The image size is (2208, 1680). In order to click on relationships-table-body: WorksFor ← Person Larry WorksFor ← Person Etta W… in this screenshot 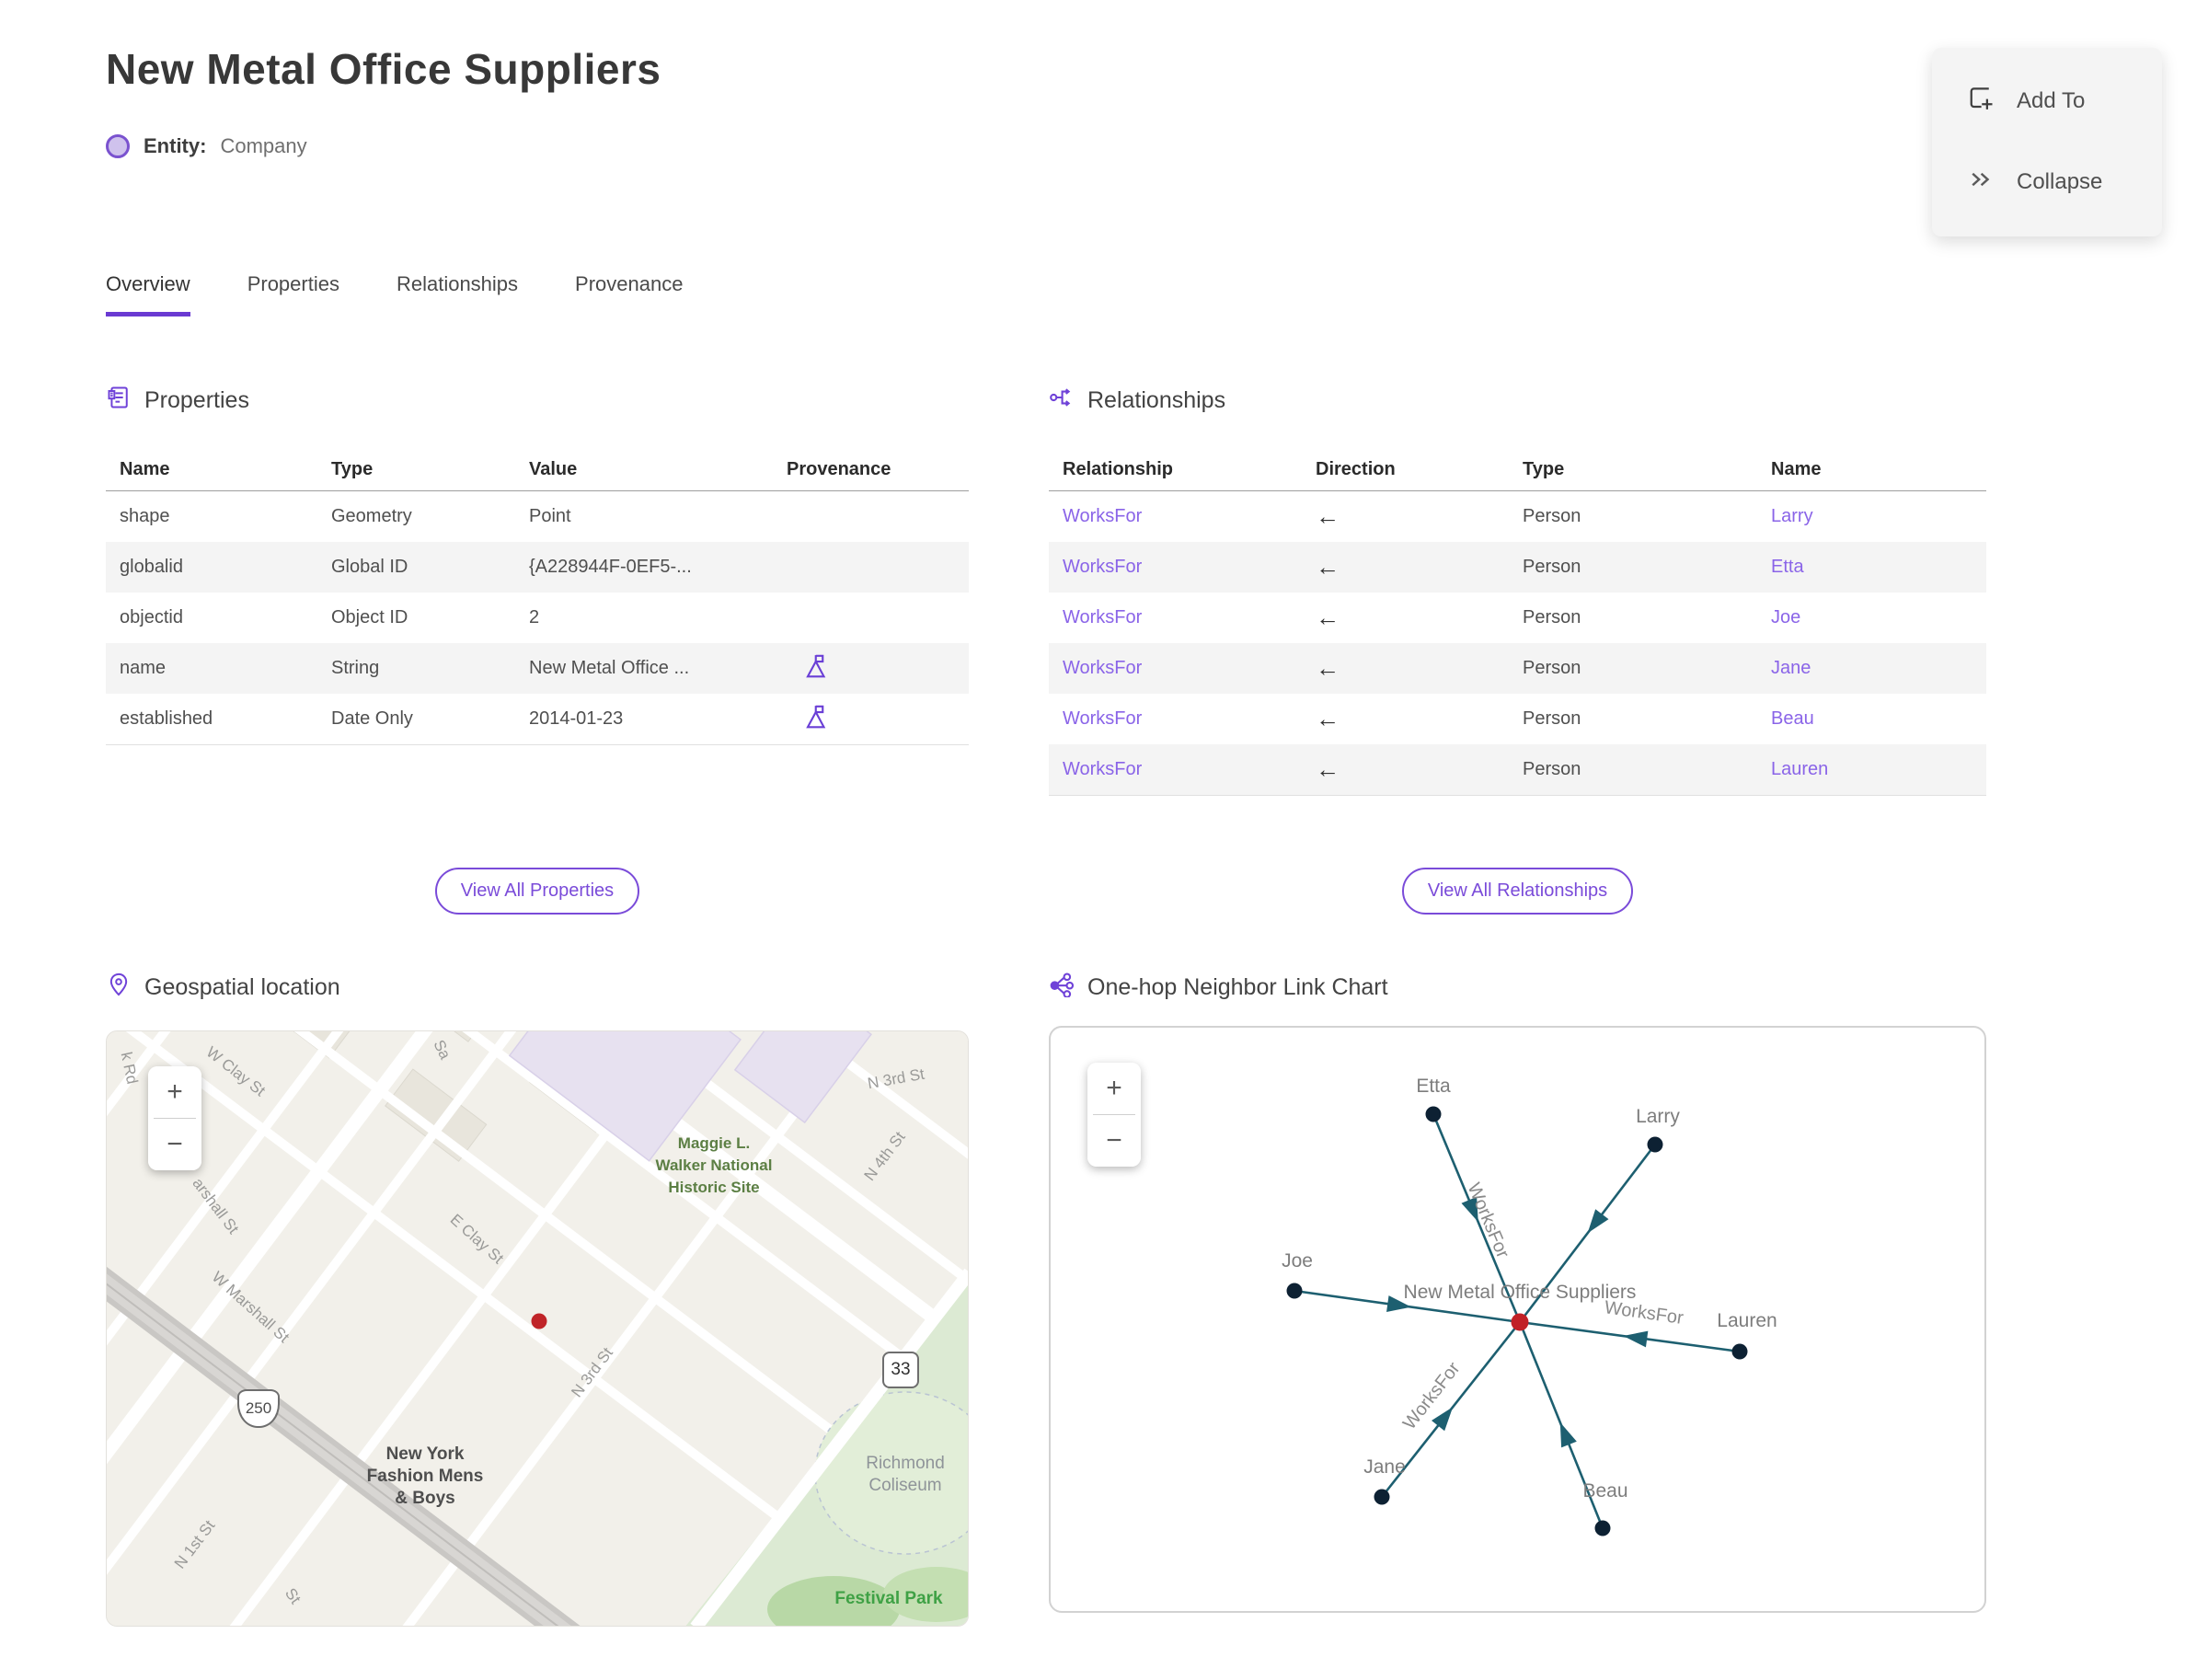, I will do `click(1517, 643)`.